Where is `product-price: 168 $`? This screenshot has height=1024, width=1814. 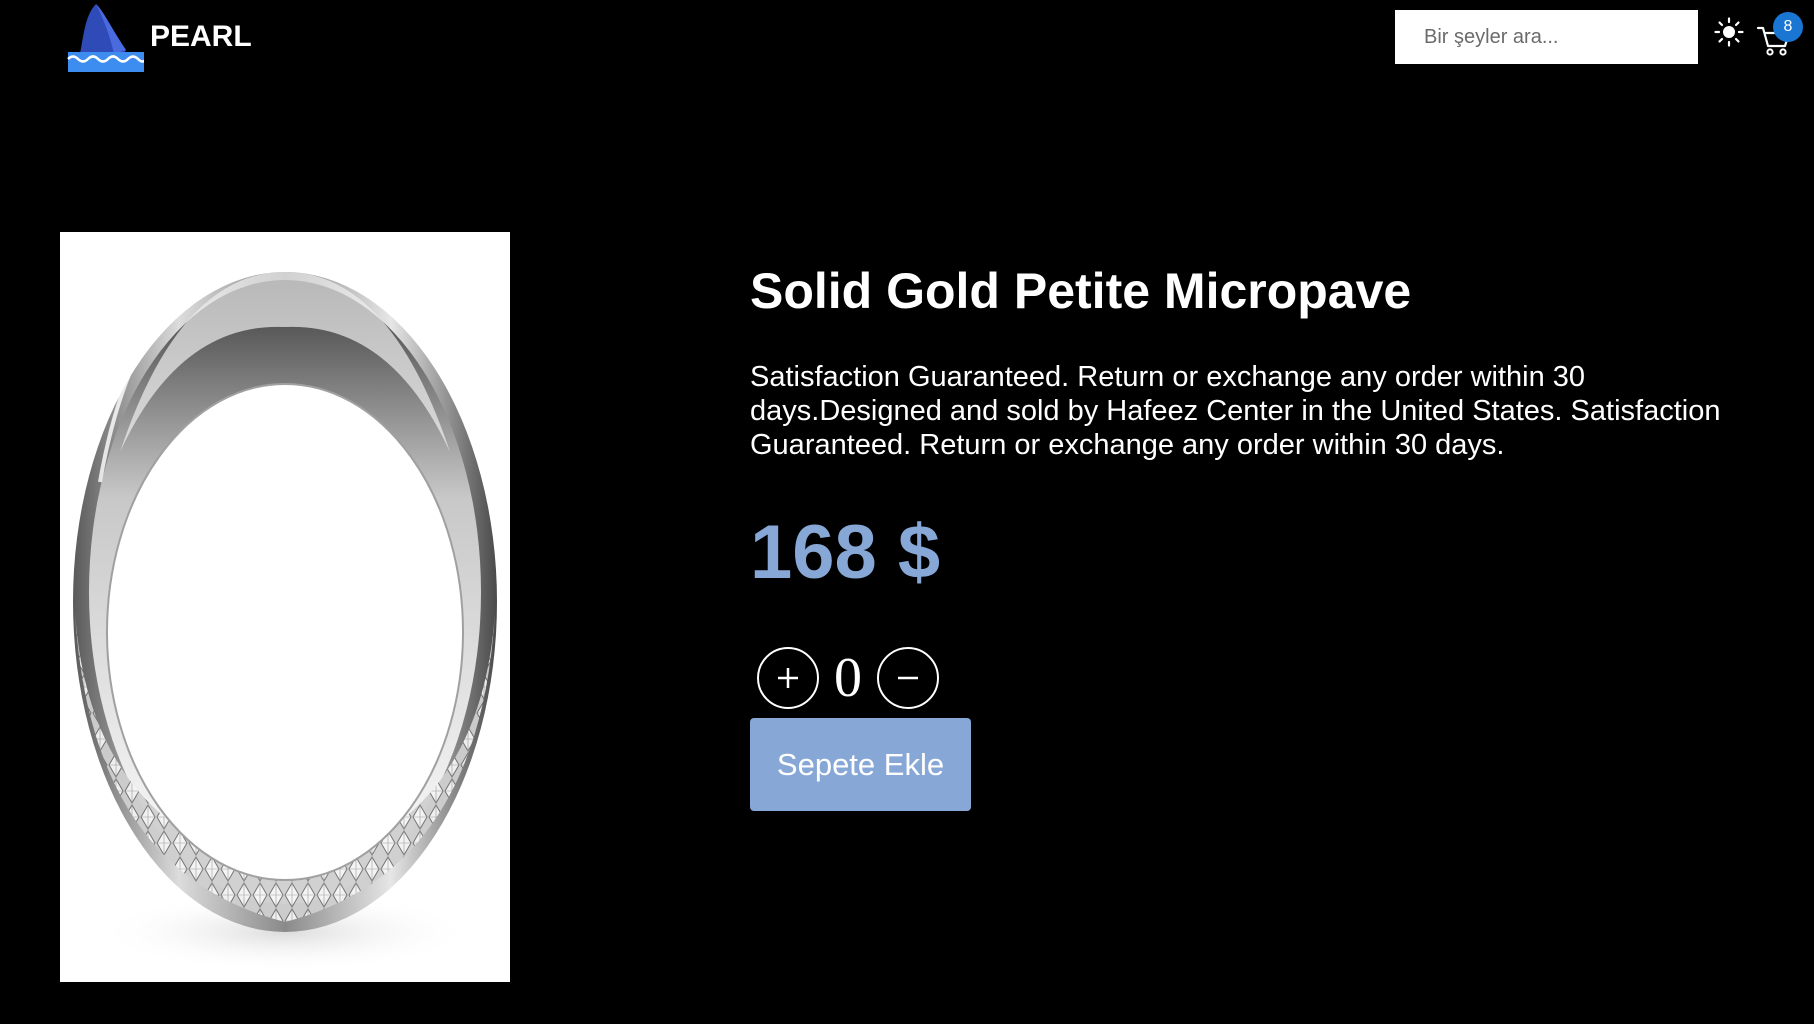
product-price: 168 $ is located at coordinates (845, 552).